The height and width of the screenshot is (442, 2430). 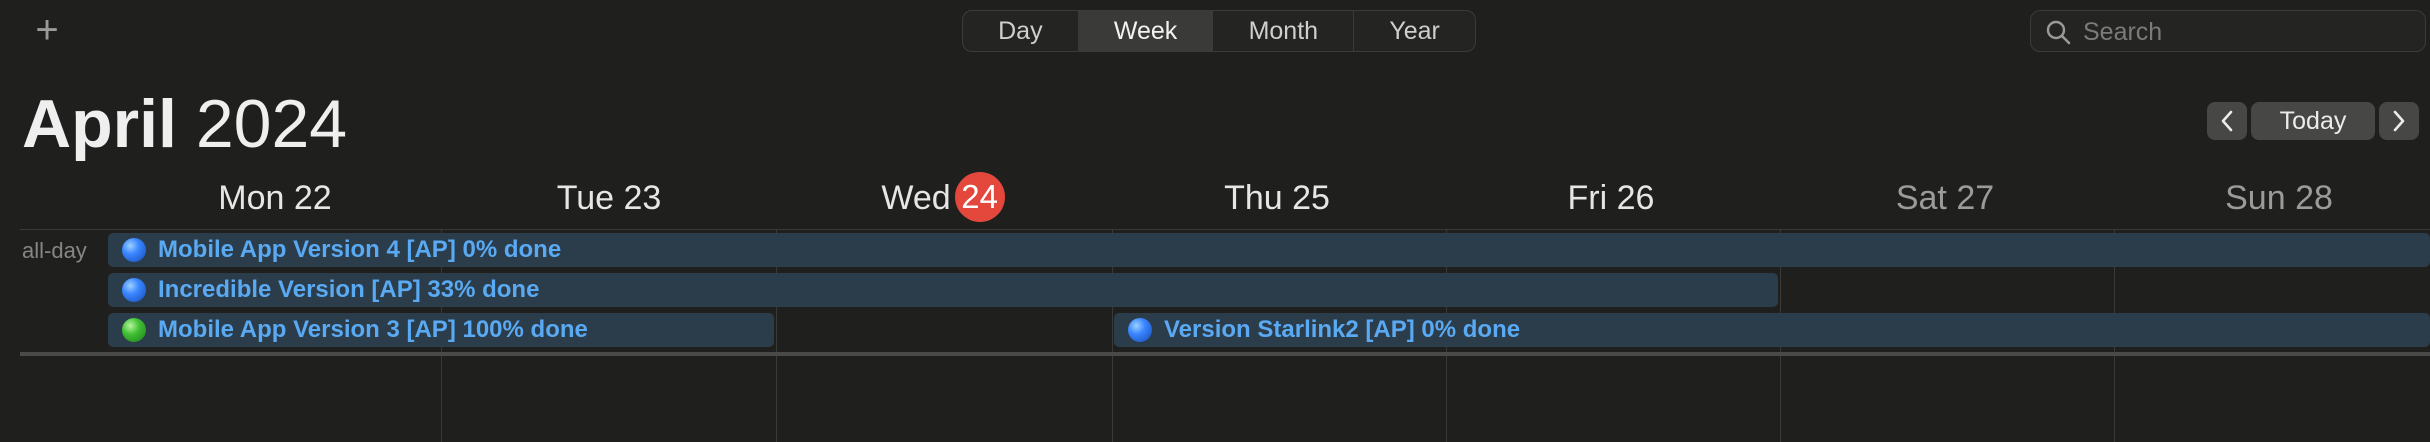 I want to click on month-label: April, so click(x=99, y=124).